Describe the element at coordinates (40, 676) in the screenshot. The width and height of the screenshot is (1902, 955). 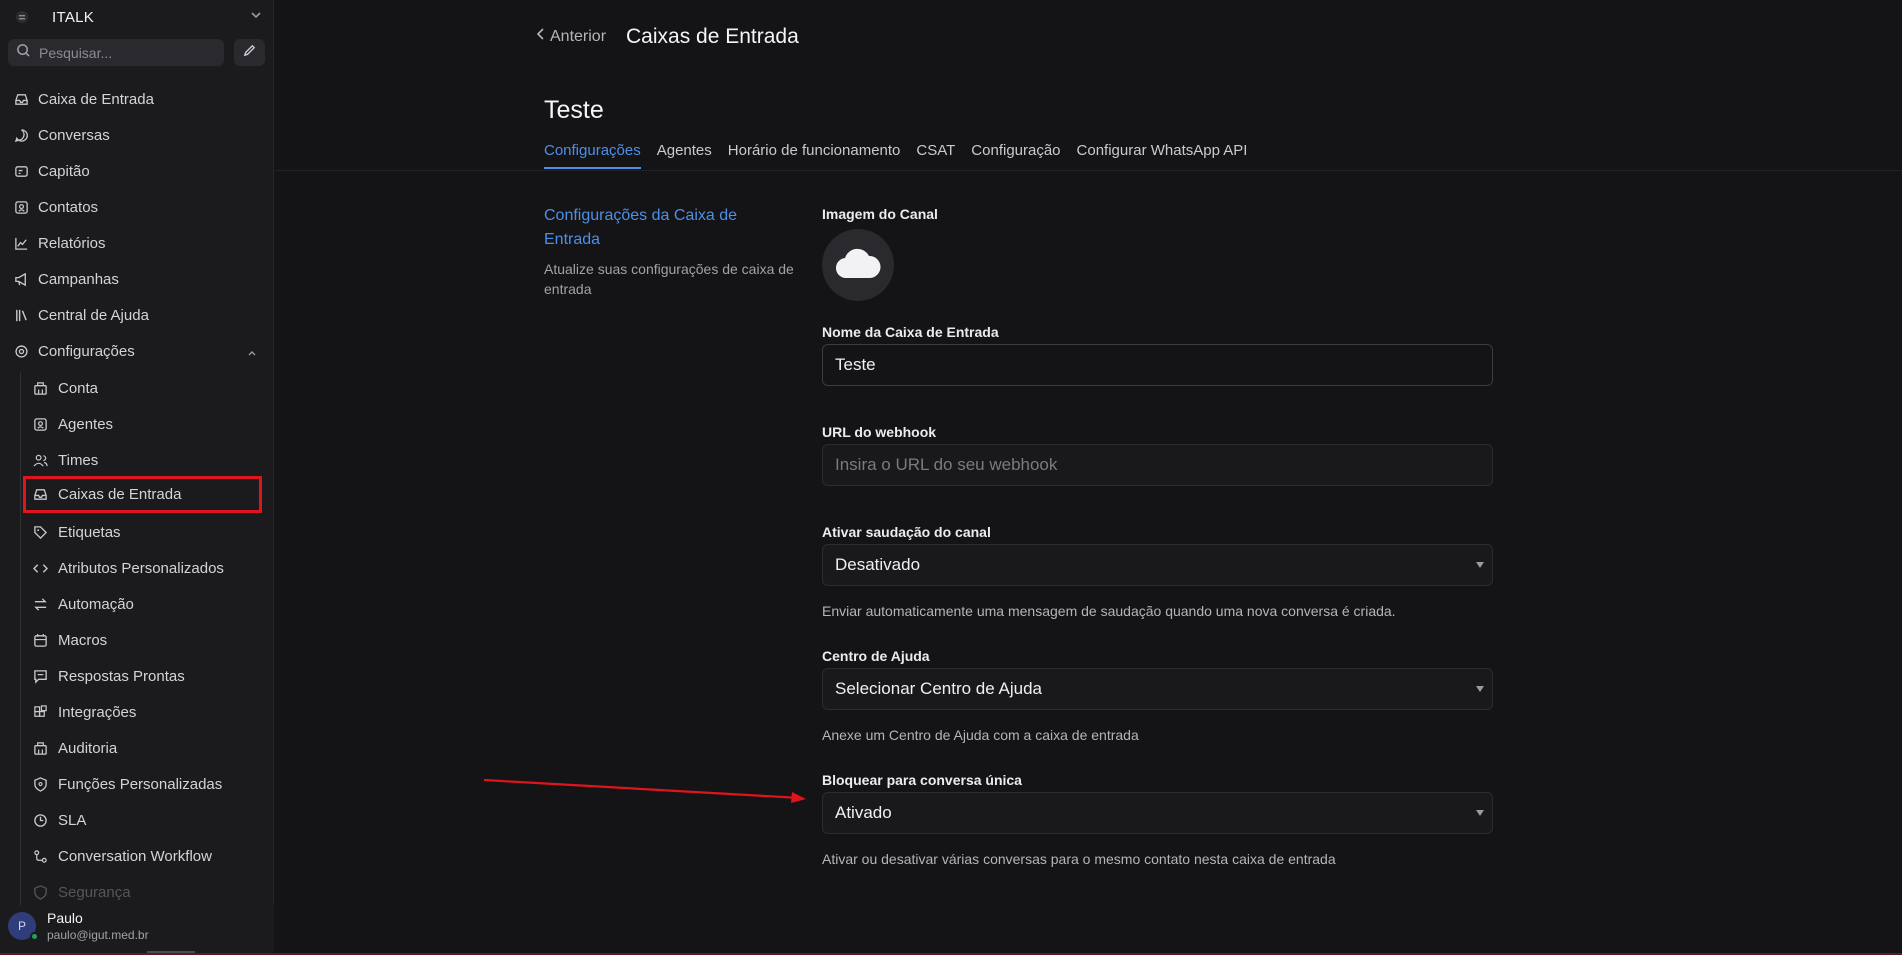
I see `message-square-icon` at that location.